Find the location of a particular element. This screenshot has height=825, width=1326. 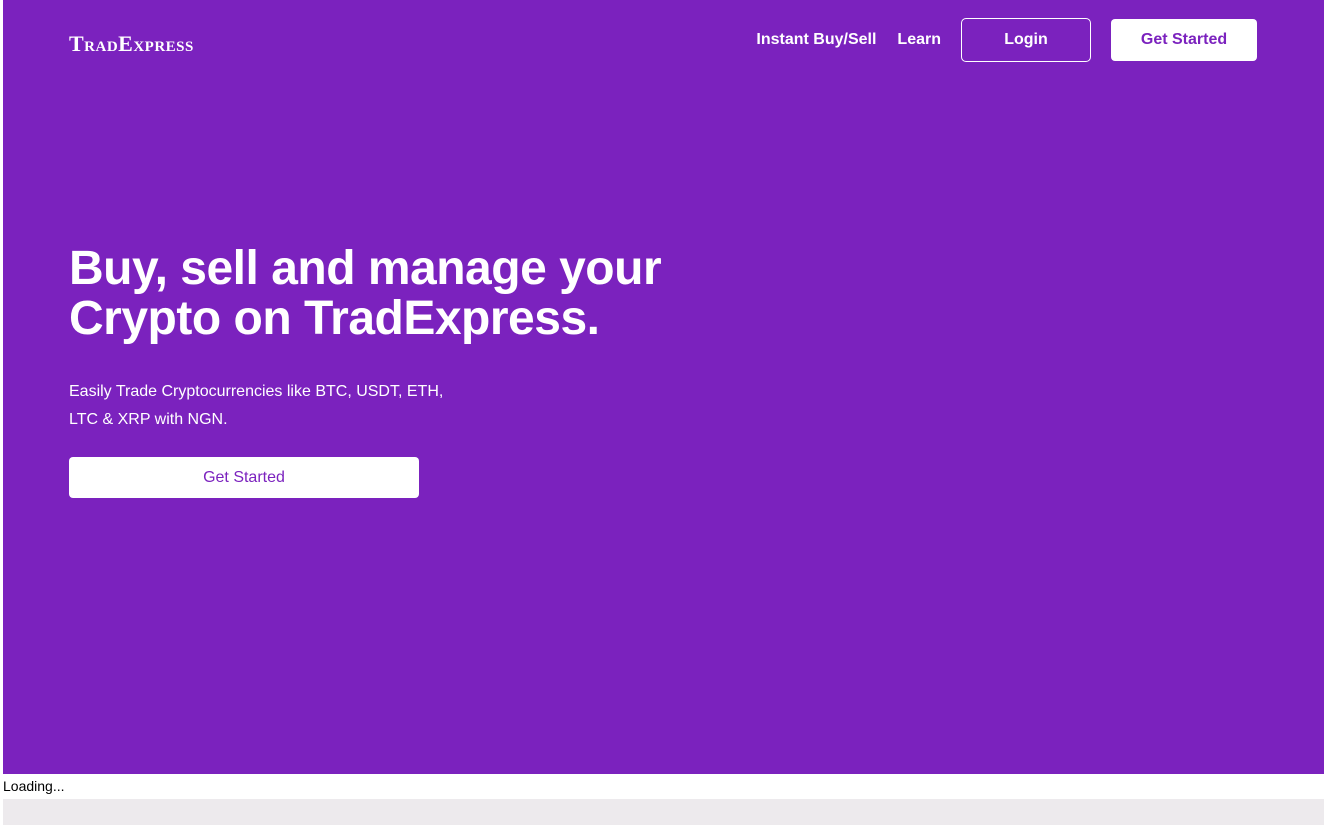

login-button: Login is located at coordinates (1026, 40).